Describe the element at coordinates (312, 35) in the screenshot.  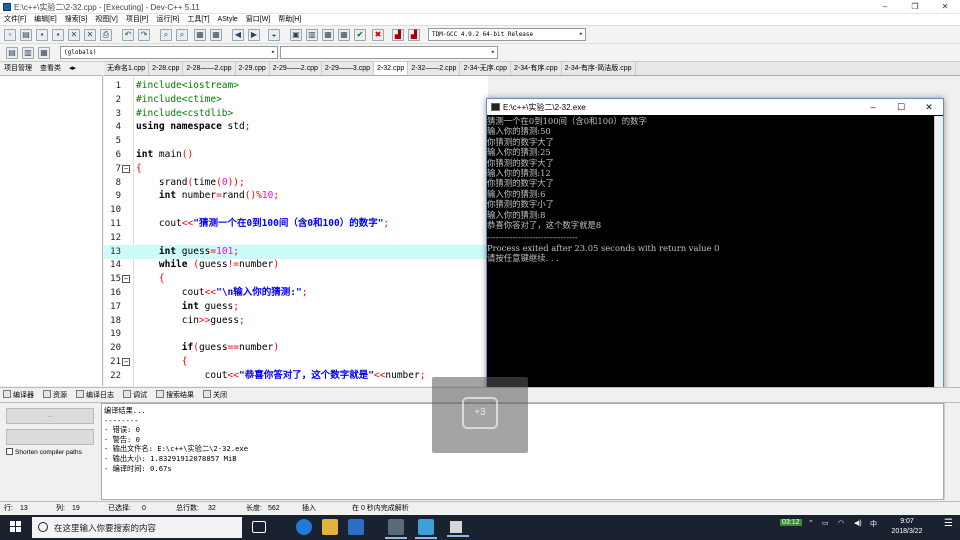
I see `open-project-icon: ▥` at that location.